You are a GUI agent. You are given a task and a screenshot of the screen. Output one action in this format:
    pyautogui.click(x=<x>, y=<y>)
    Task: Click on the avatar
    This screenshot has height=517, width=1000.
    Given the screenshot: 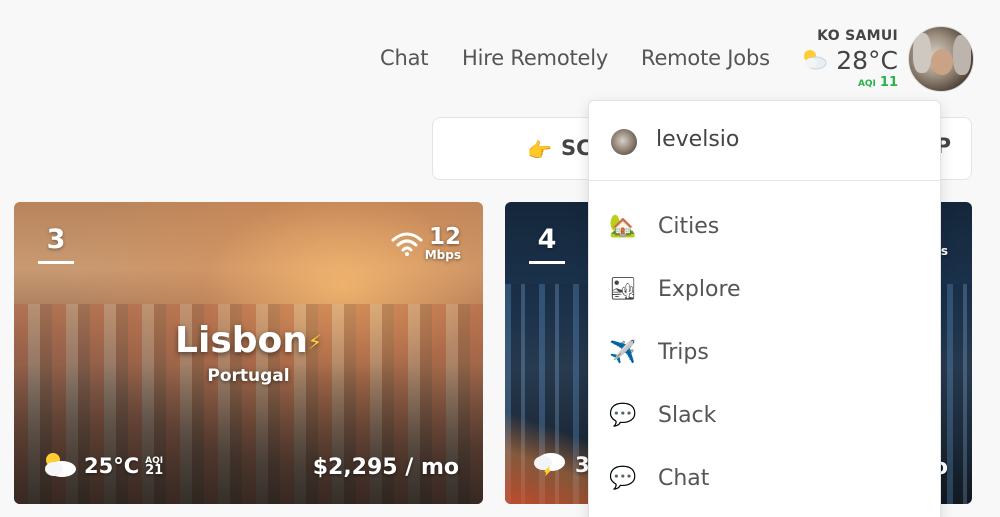 What is the action you would take?
    pyautogui.click(x=624, y=142)
    